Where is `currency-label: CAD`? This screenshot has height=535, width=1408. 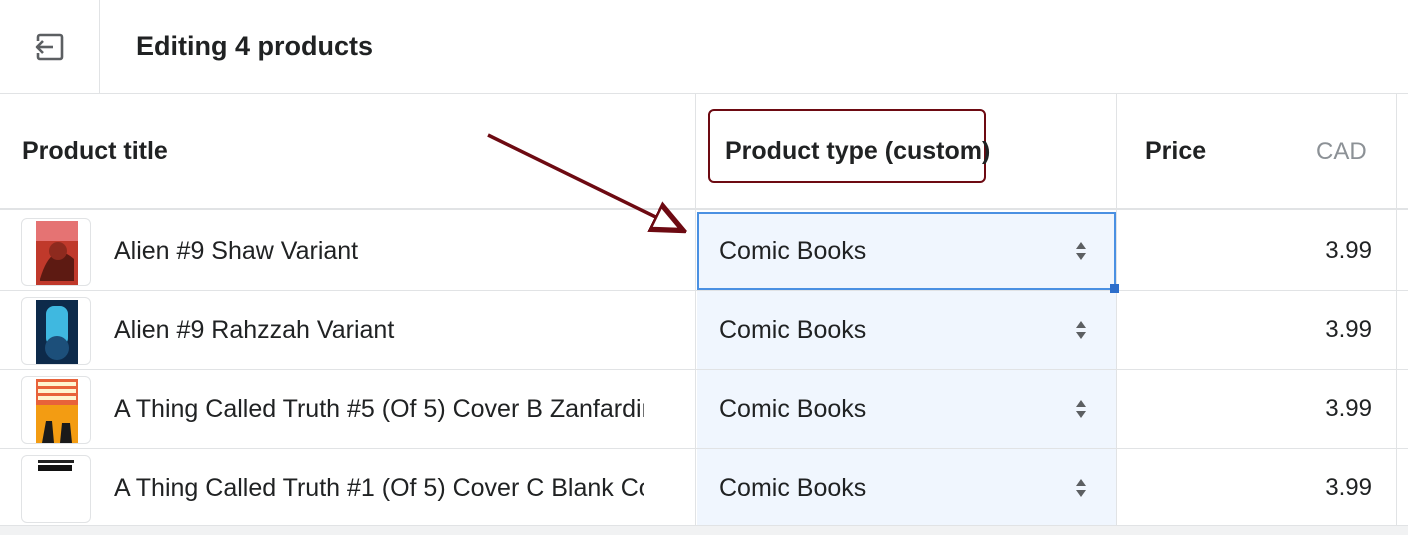
currency-label: CAD is located at coordinates (1341, 151).